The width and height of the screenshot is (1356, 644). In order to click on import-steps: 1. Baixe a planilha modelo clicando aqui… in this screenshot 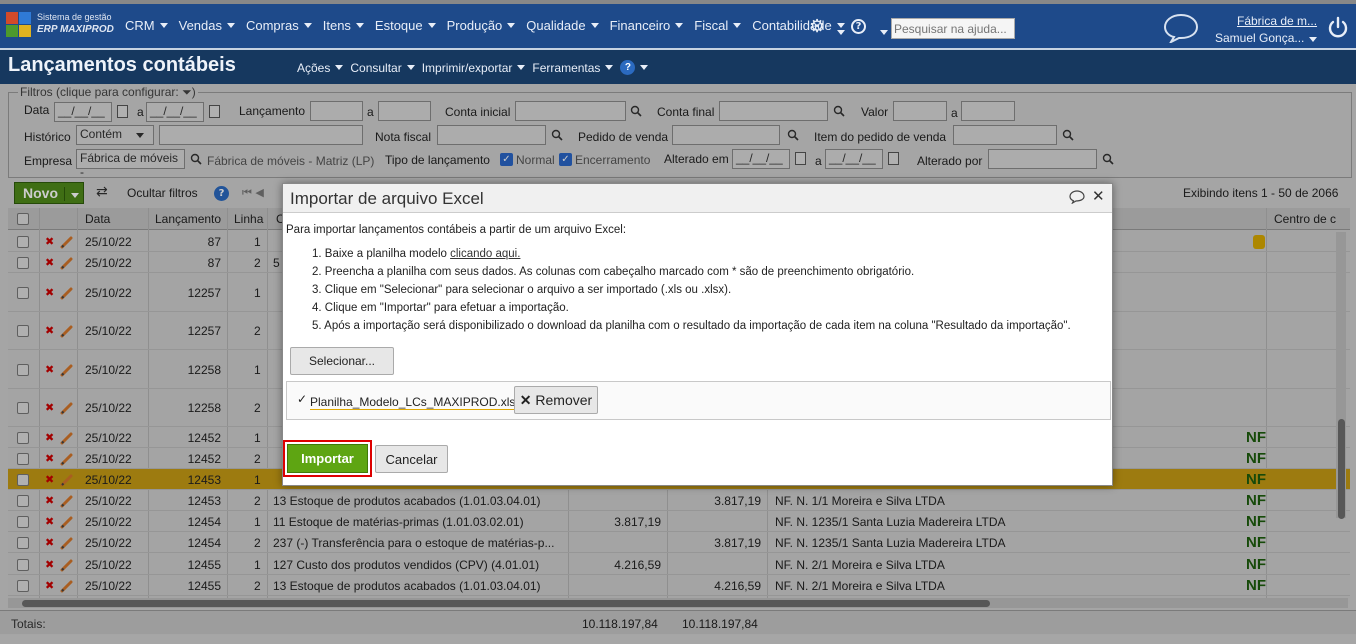, I will do `click(691, 293)`.